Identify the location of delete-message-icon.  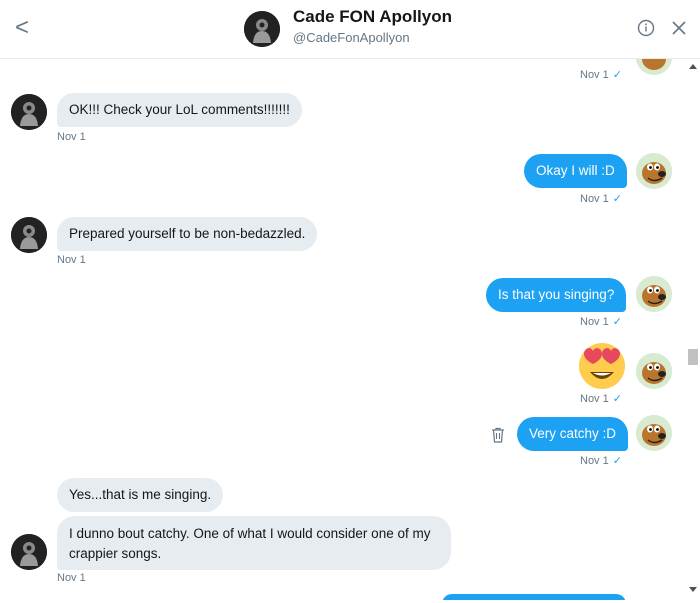
(498, 435).